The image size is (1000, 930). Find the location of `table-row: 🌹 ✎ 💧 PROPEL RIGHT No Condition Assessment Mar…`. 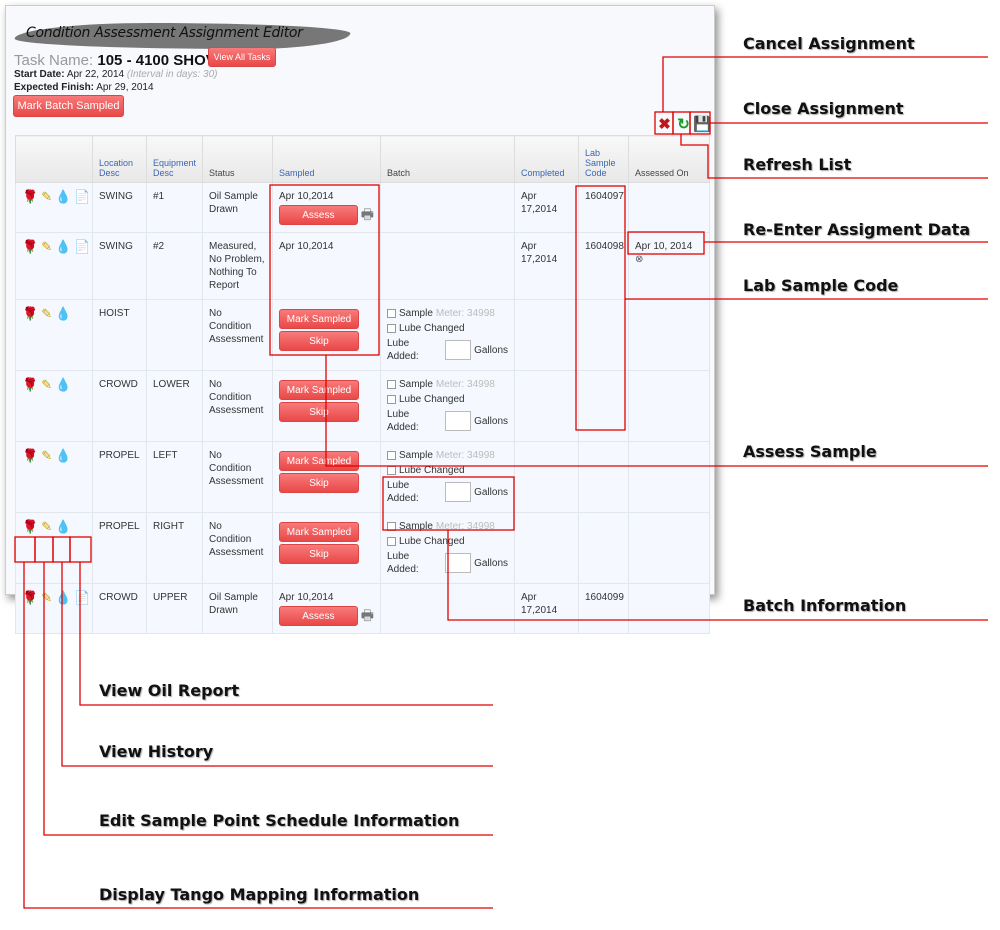

table-row: 🌹 ✎ 💧 PROPEL RIGHT No Condition Assessment Mar… is located at coordinates (362, 548).